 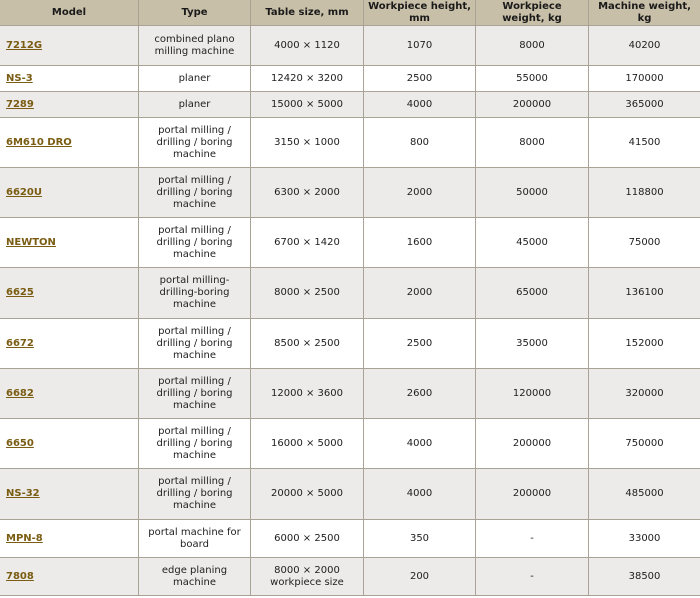 I want to click on type-cell: combined plano milling machine, so click(x=194, y=45).